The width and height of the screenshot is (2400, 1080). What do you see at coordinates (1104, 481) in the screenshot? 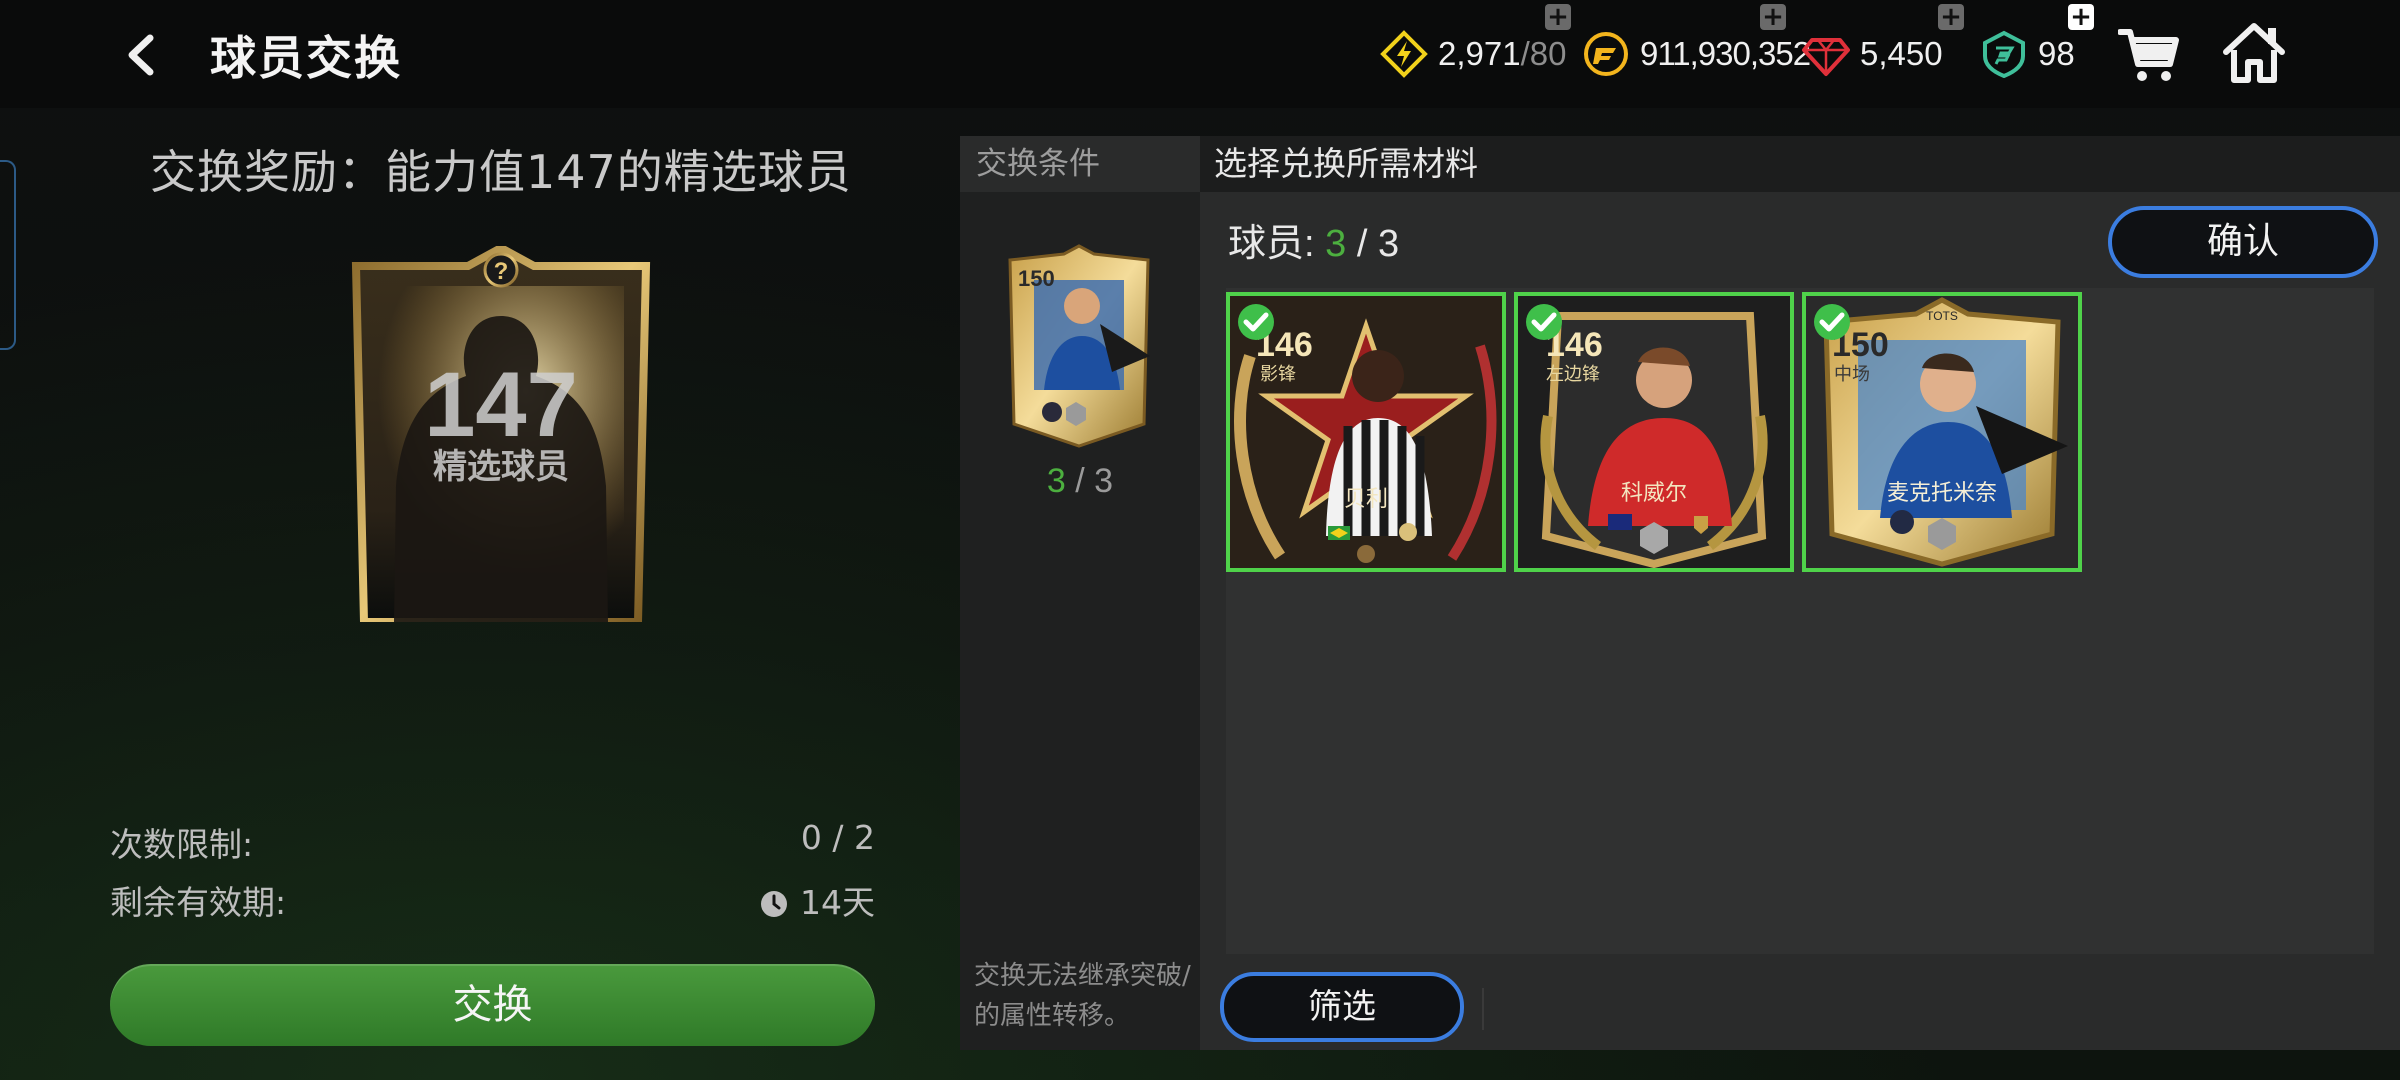
I see `condition-count-total: 3` at bounding box center [1104, 481].